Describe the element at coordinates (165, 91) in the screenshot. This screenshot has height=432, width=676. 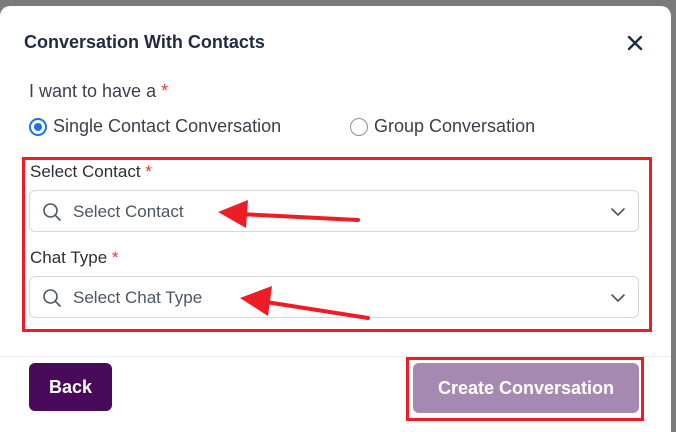
I see `required-mark: *` at that location.